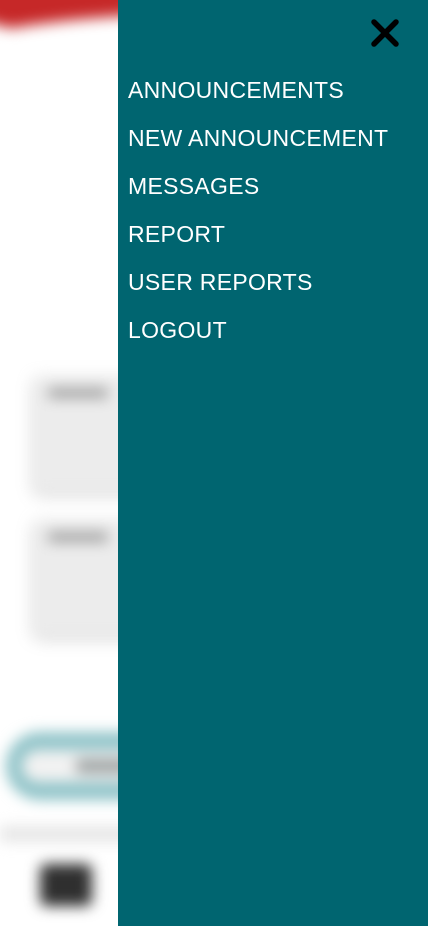 This screenshot has height=926, width=428. I want to click on menu-item-user-reports: USER REPORTS, so click(258, 282).